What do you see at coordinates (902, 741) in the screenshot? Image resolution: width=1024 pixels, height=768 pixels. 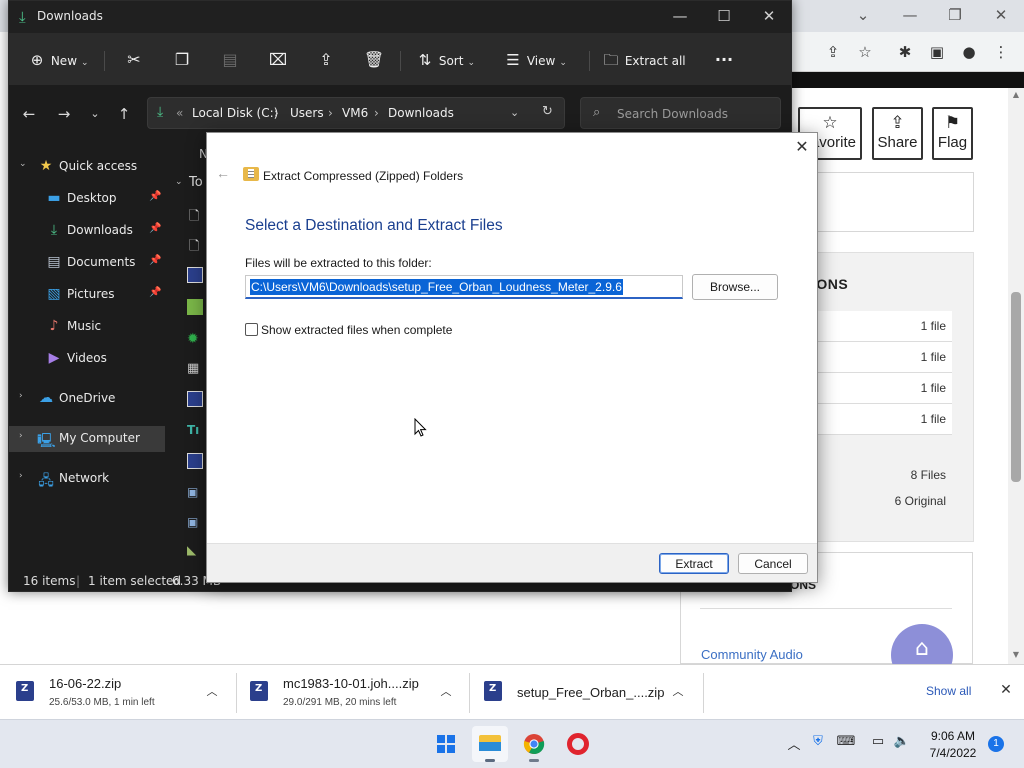 I see `volume-icon: 🔈` at bounding box center [902, 741].